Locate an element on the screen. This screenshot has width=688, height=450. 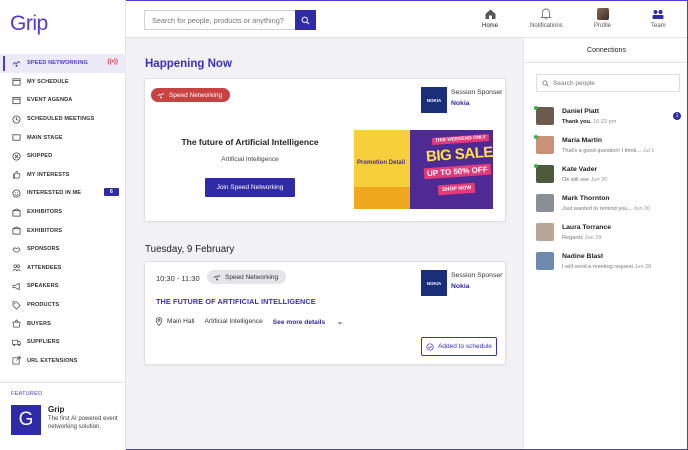
sidebar-item-products: PRODUCTS is located at coordinates (63, 305).